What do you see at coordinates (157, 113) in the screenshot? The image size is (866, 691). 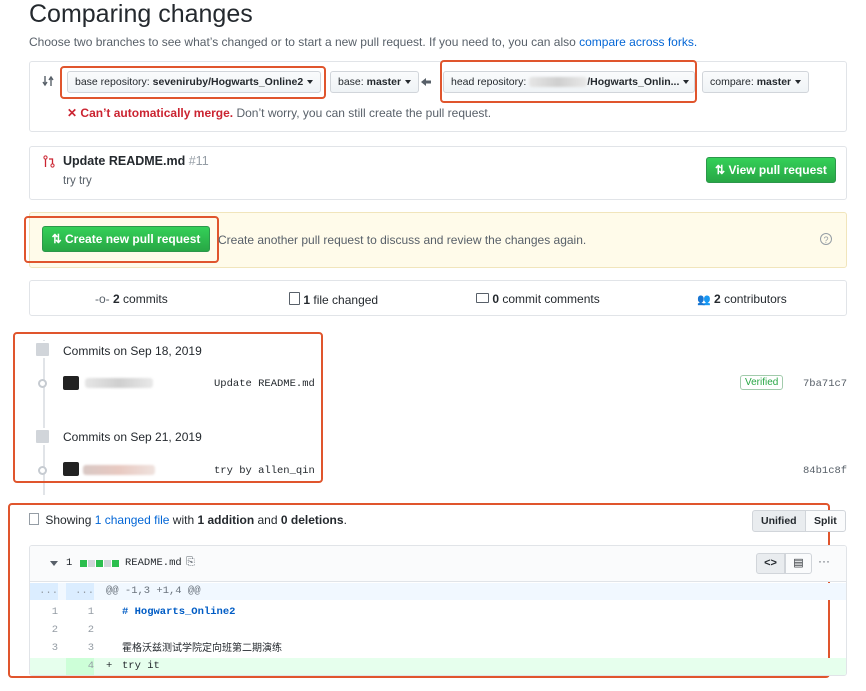 I see `merge-status-text: Can’t automatically merge.` at bounding box center [157, 113].